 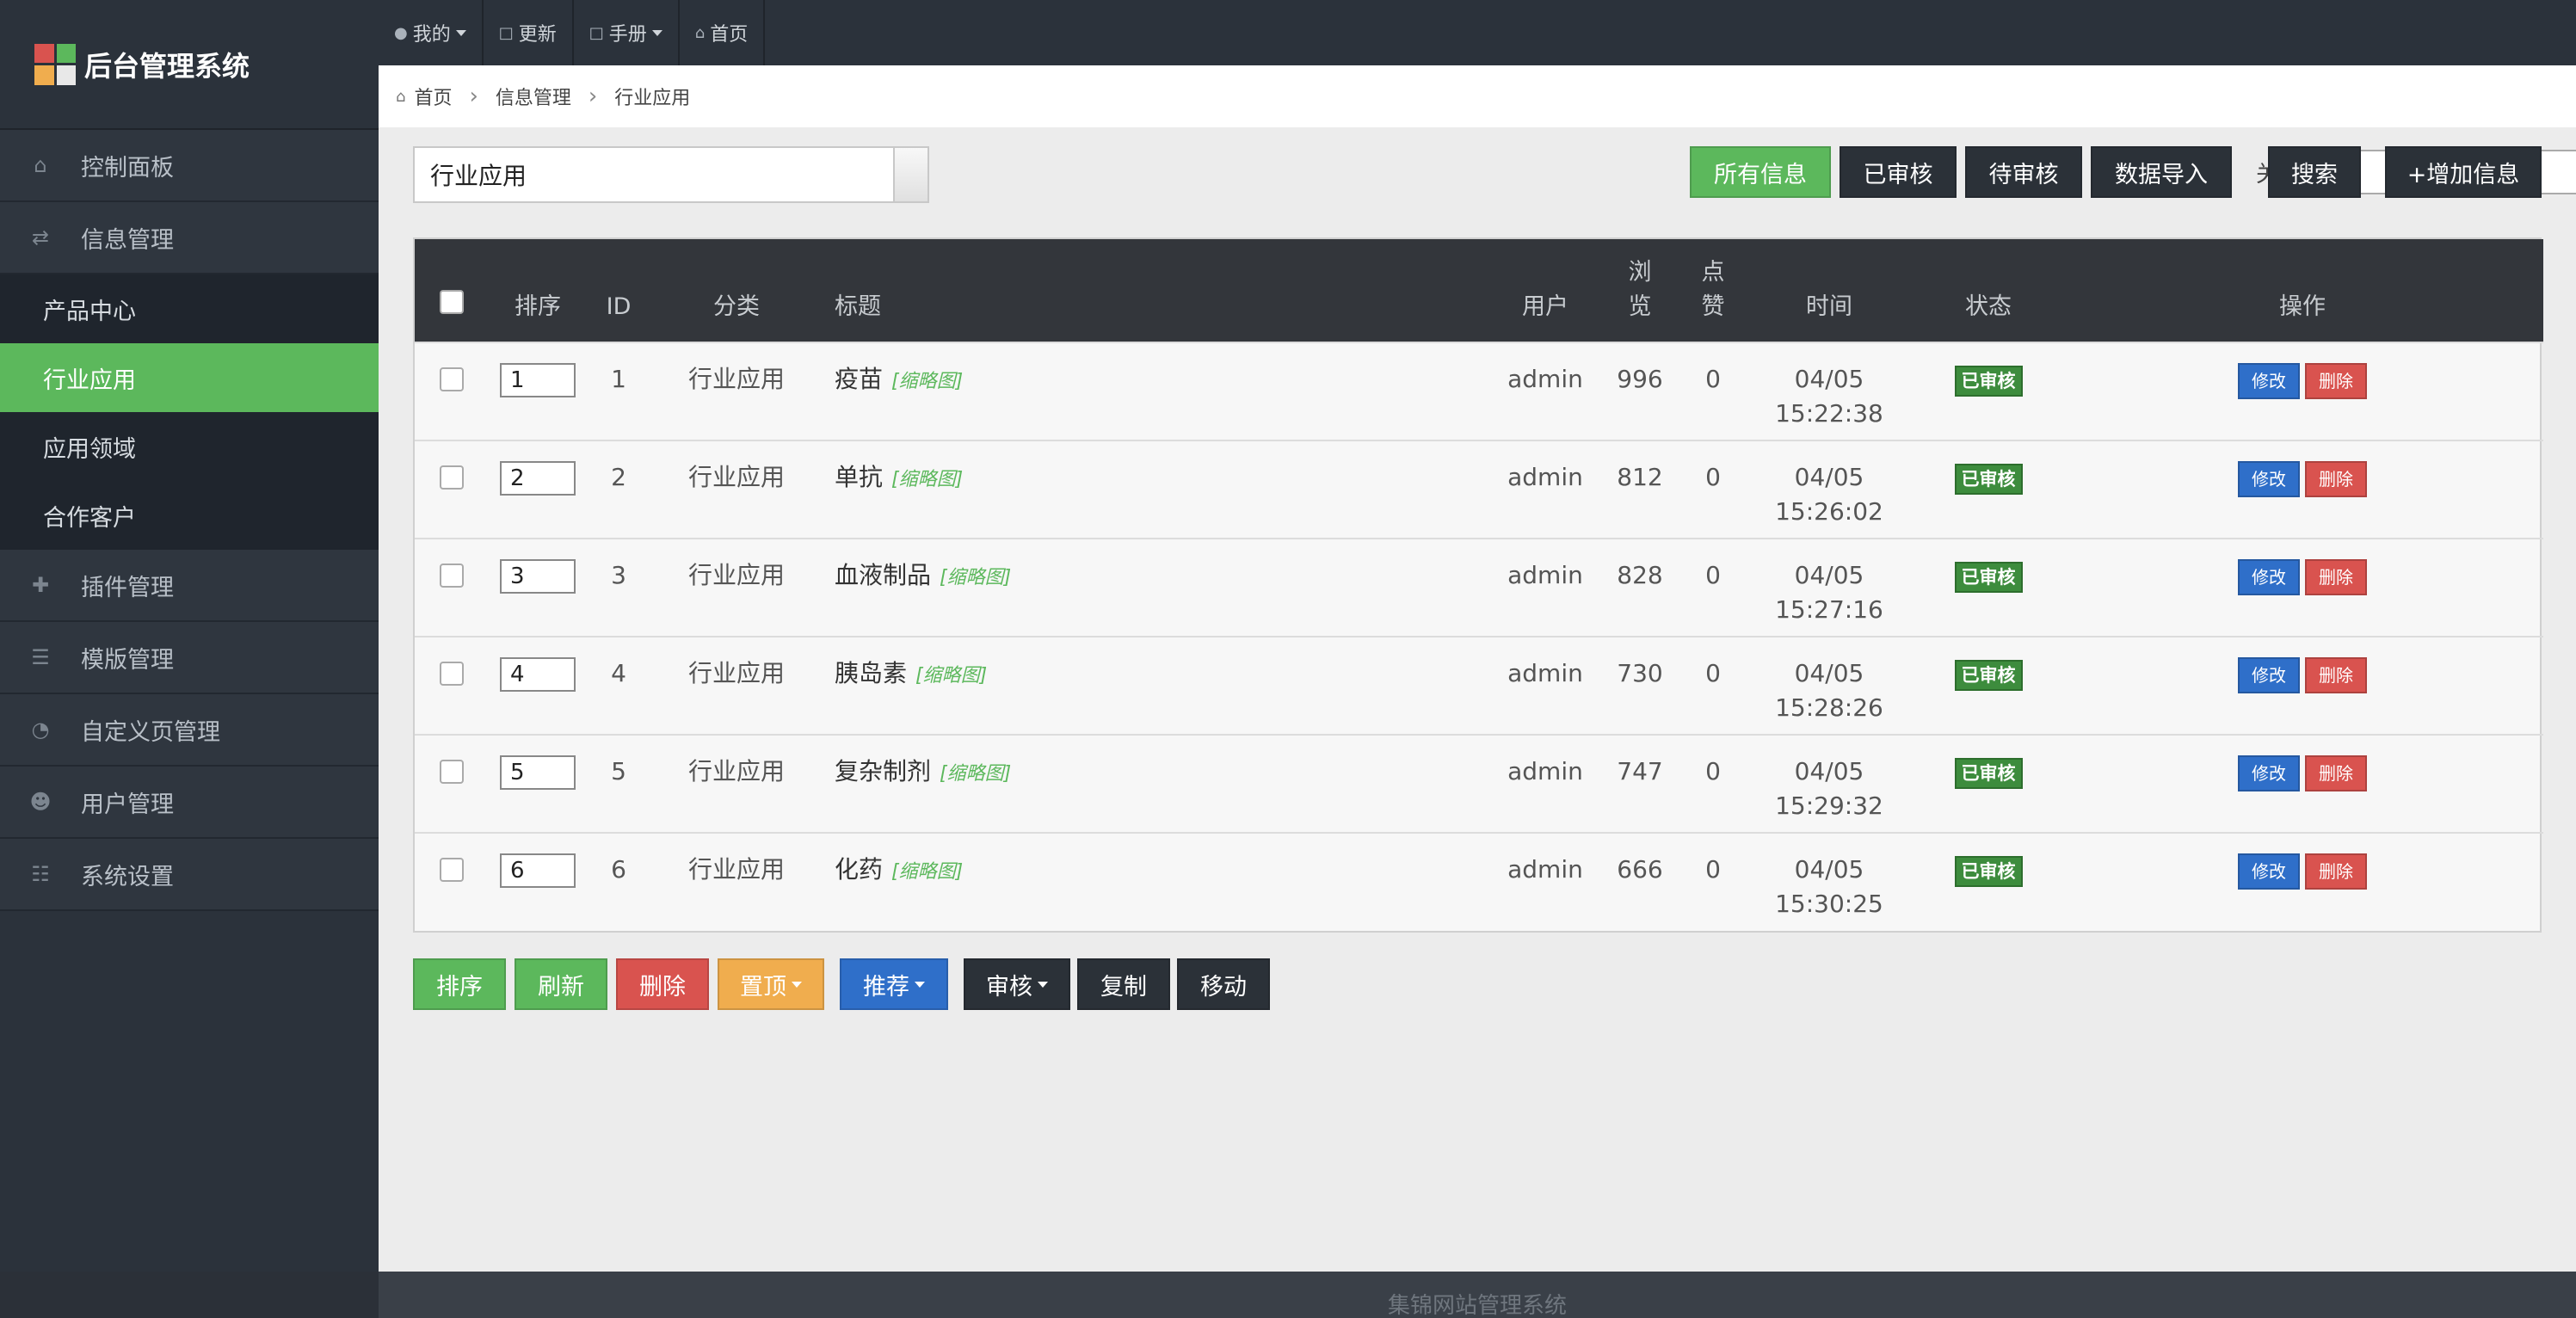 What do you see at coordinates (128, 168) in the screenshot?
I see `sidebar-item-label: 控制面板` at bounding box center [128, 168].